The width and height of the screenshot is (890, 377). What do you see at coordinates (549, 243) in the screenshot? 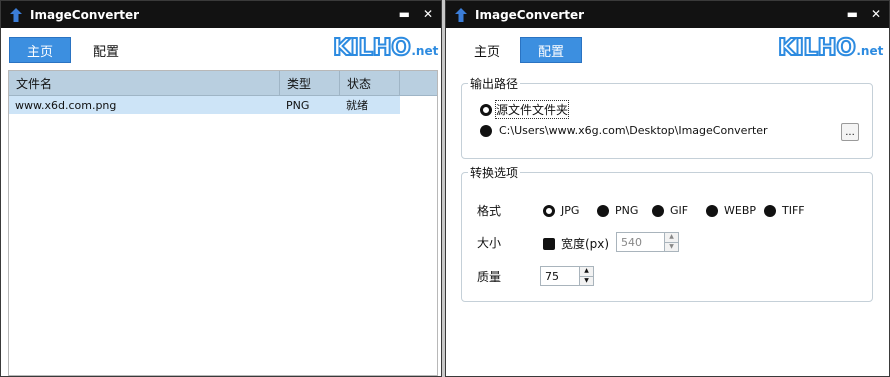
I see `checkbox-checked-icon` at bounding box center [549, 243].